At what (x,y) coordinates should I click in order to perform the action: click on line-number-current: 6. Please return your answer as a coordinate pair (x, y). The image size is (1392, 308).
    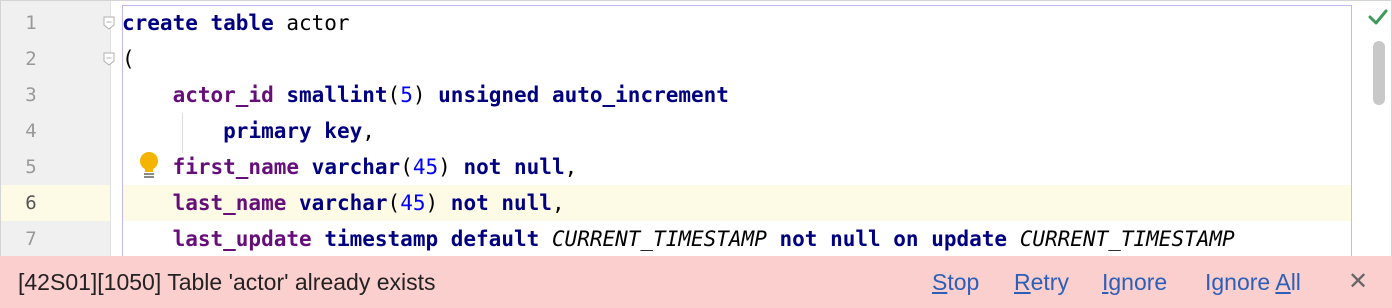
    Looking at the image, I should click on (31, 203).